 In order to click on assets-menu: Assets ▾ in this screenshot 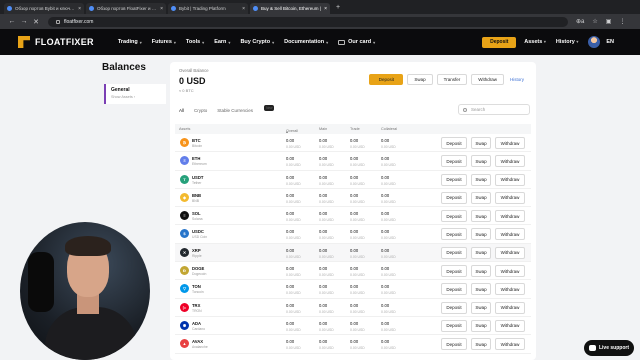, I will do `click(535, 42)`.